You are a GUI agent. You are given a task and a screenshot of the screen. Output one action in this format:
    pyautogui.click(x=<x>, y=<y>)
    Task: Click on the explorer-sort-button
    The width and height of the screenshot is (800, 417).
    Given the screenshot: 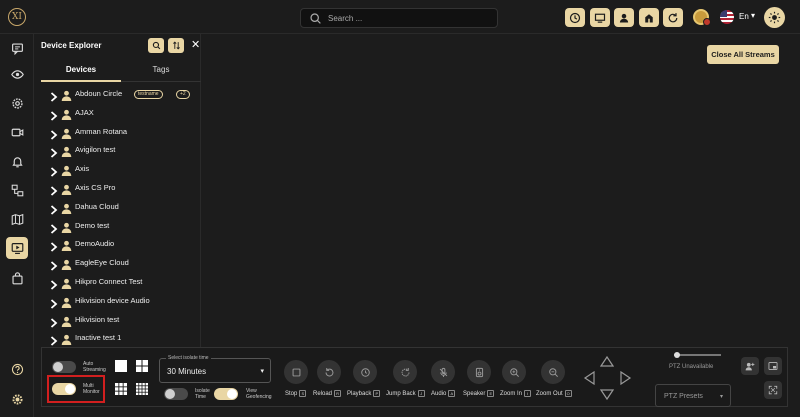 What is the action you would take?
    pyautogui.click(x=176, y=45)
    